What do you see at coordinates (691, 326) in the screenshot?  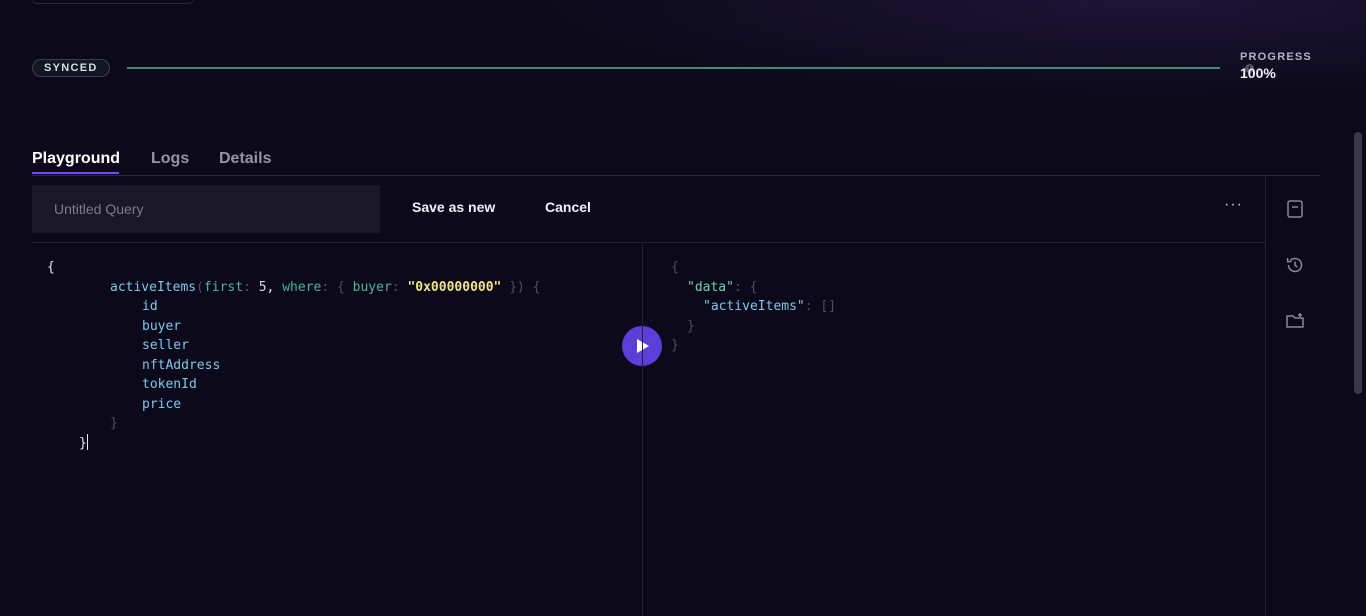 I see `result-inner-close: }` at bounding box center [691, 326].